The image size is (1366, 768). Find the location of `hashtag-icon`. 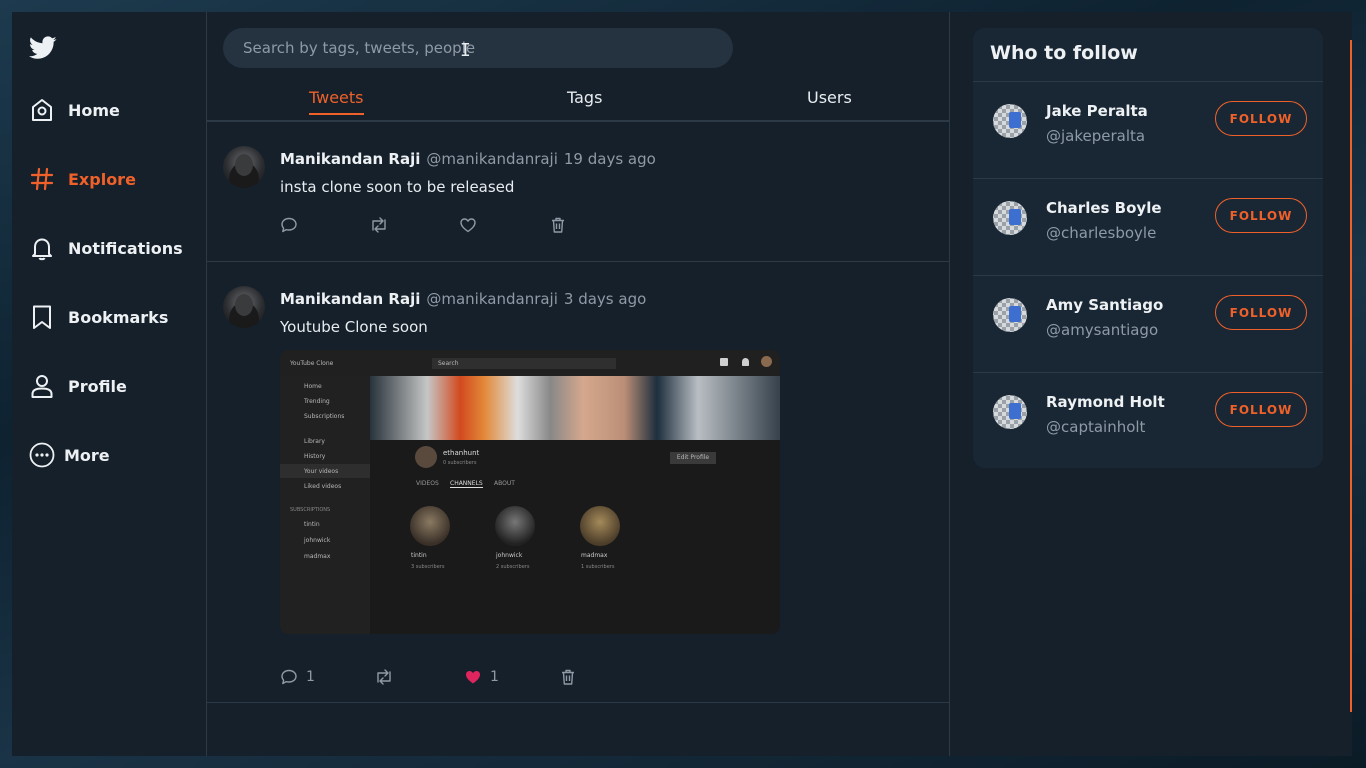

hashtag-icon is located at coordinates (42, 179).